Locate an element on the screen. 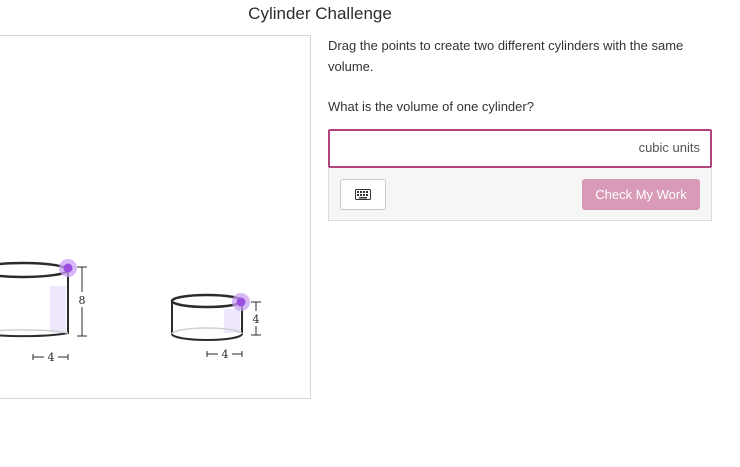 Image resolution: width=740 pixels, height=467 pixels. page-title: Cylinder Challenge is located at coordinates (320, 13).